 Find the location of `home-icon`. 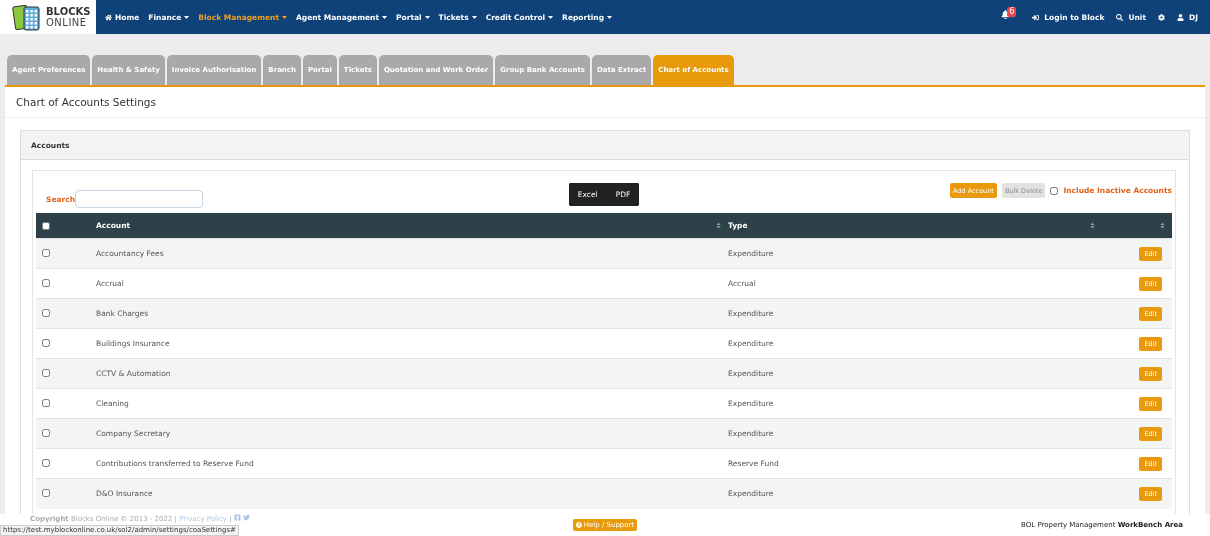

home-icon is located at coordinates (108, 17).